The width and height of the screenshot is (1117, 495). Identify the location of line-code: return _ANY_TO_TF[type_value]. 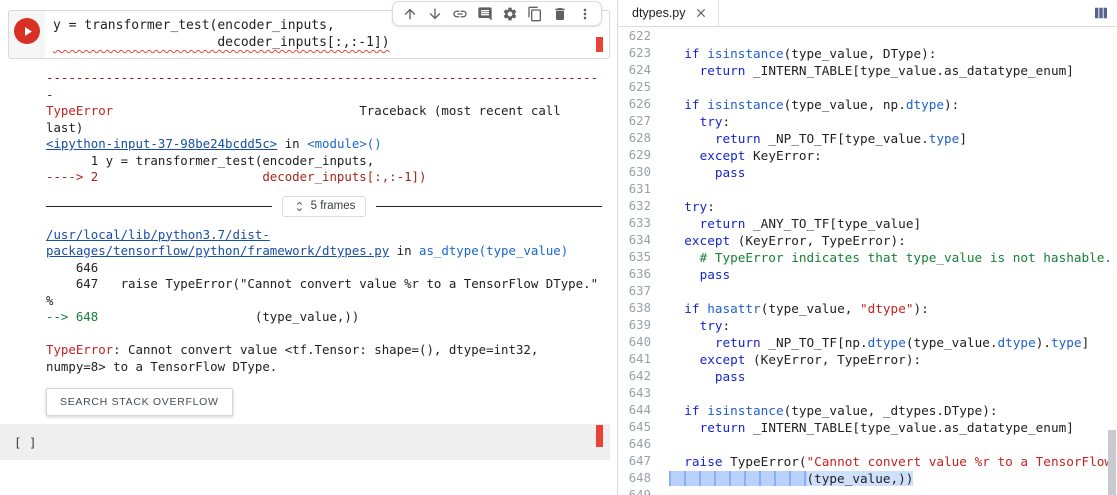
(810, 223).